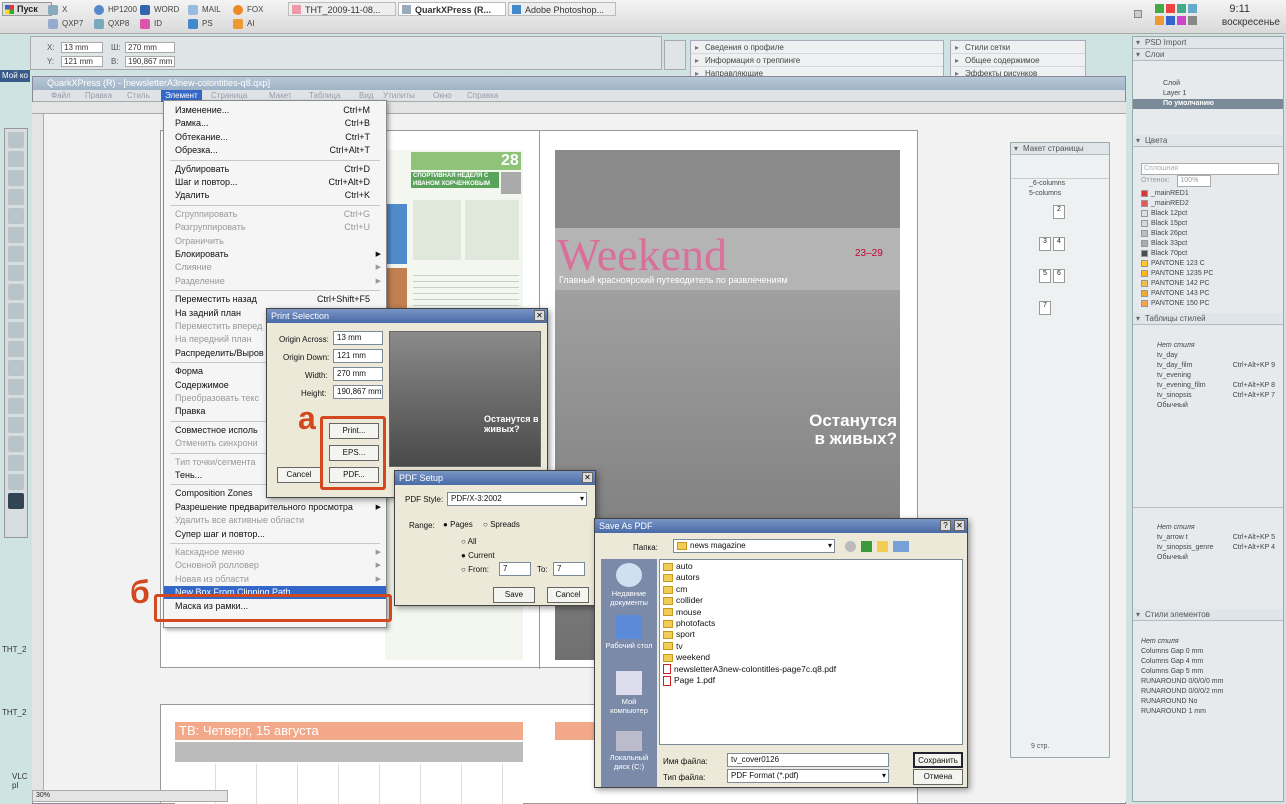 This screenshot has height=804, width=1286. What do you see at coordinates (16, 349) in the screenshot?
I see `table-tool-icon` at bounding box center [16, 349].